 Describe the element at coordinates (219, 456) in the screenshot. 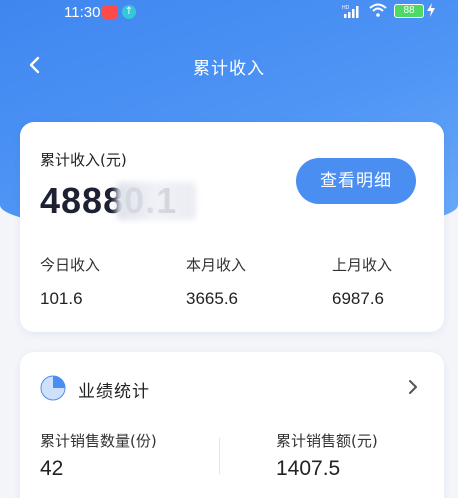

I see `stat-divider` at that location.